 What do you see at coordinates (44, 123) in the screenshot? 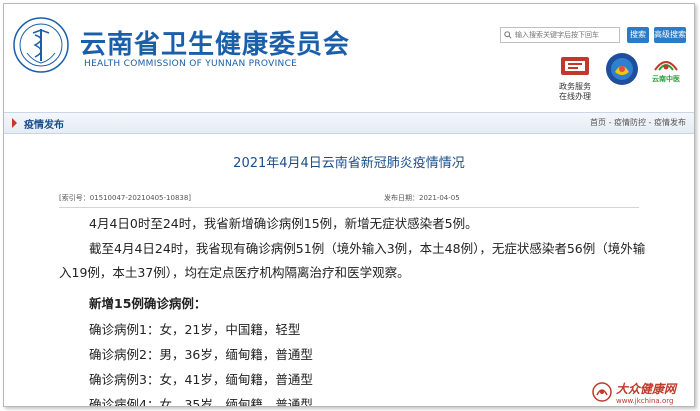
I see `section-title: 疫情发布` at bounding box center [44, 123].